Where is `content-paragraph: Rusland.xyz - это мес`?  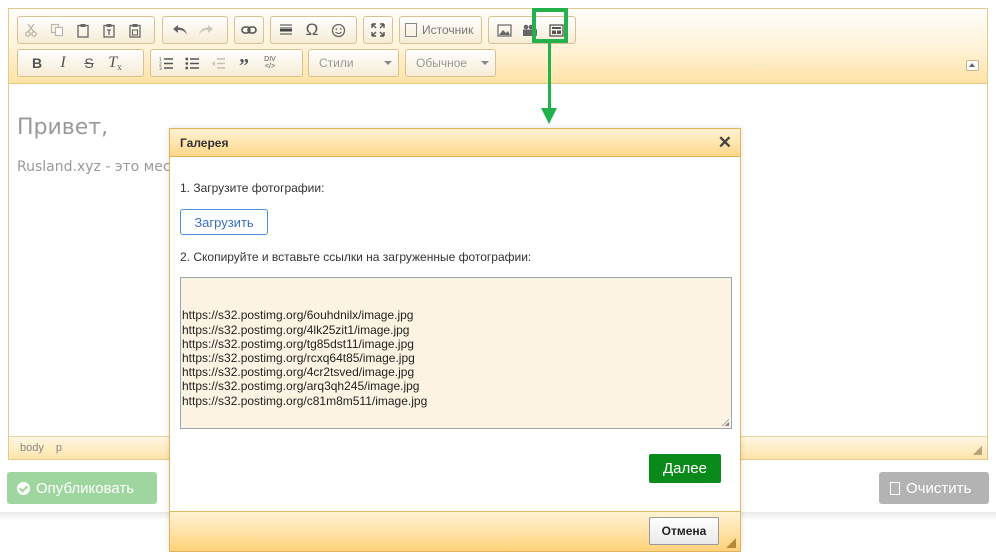
content-paragraph: Rusland.xyz - это мес is located at coordinates (94, 167).